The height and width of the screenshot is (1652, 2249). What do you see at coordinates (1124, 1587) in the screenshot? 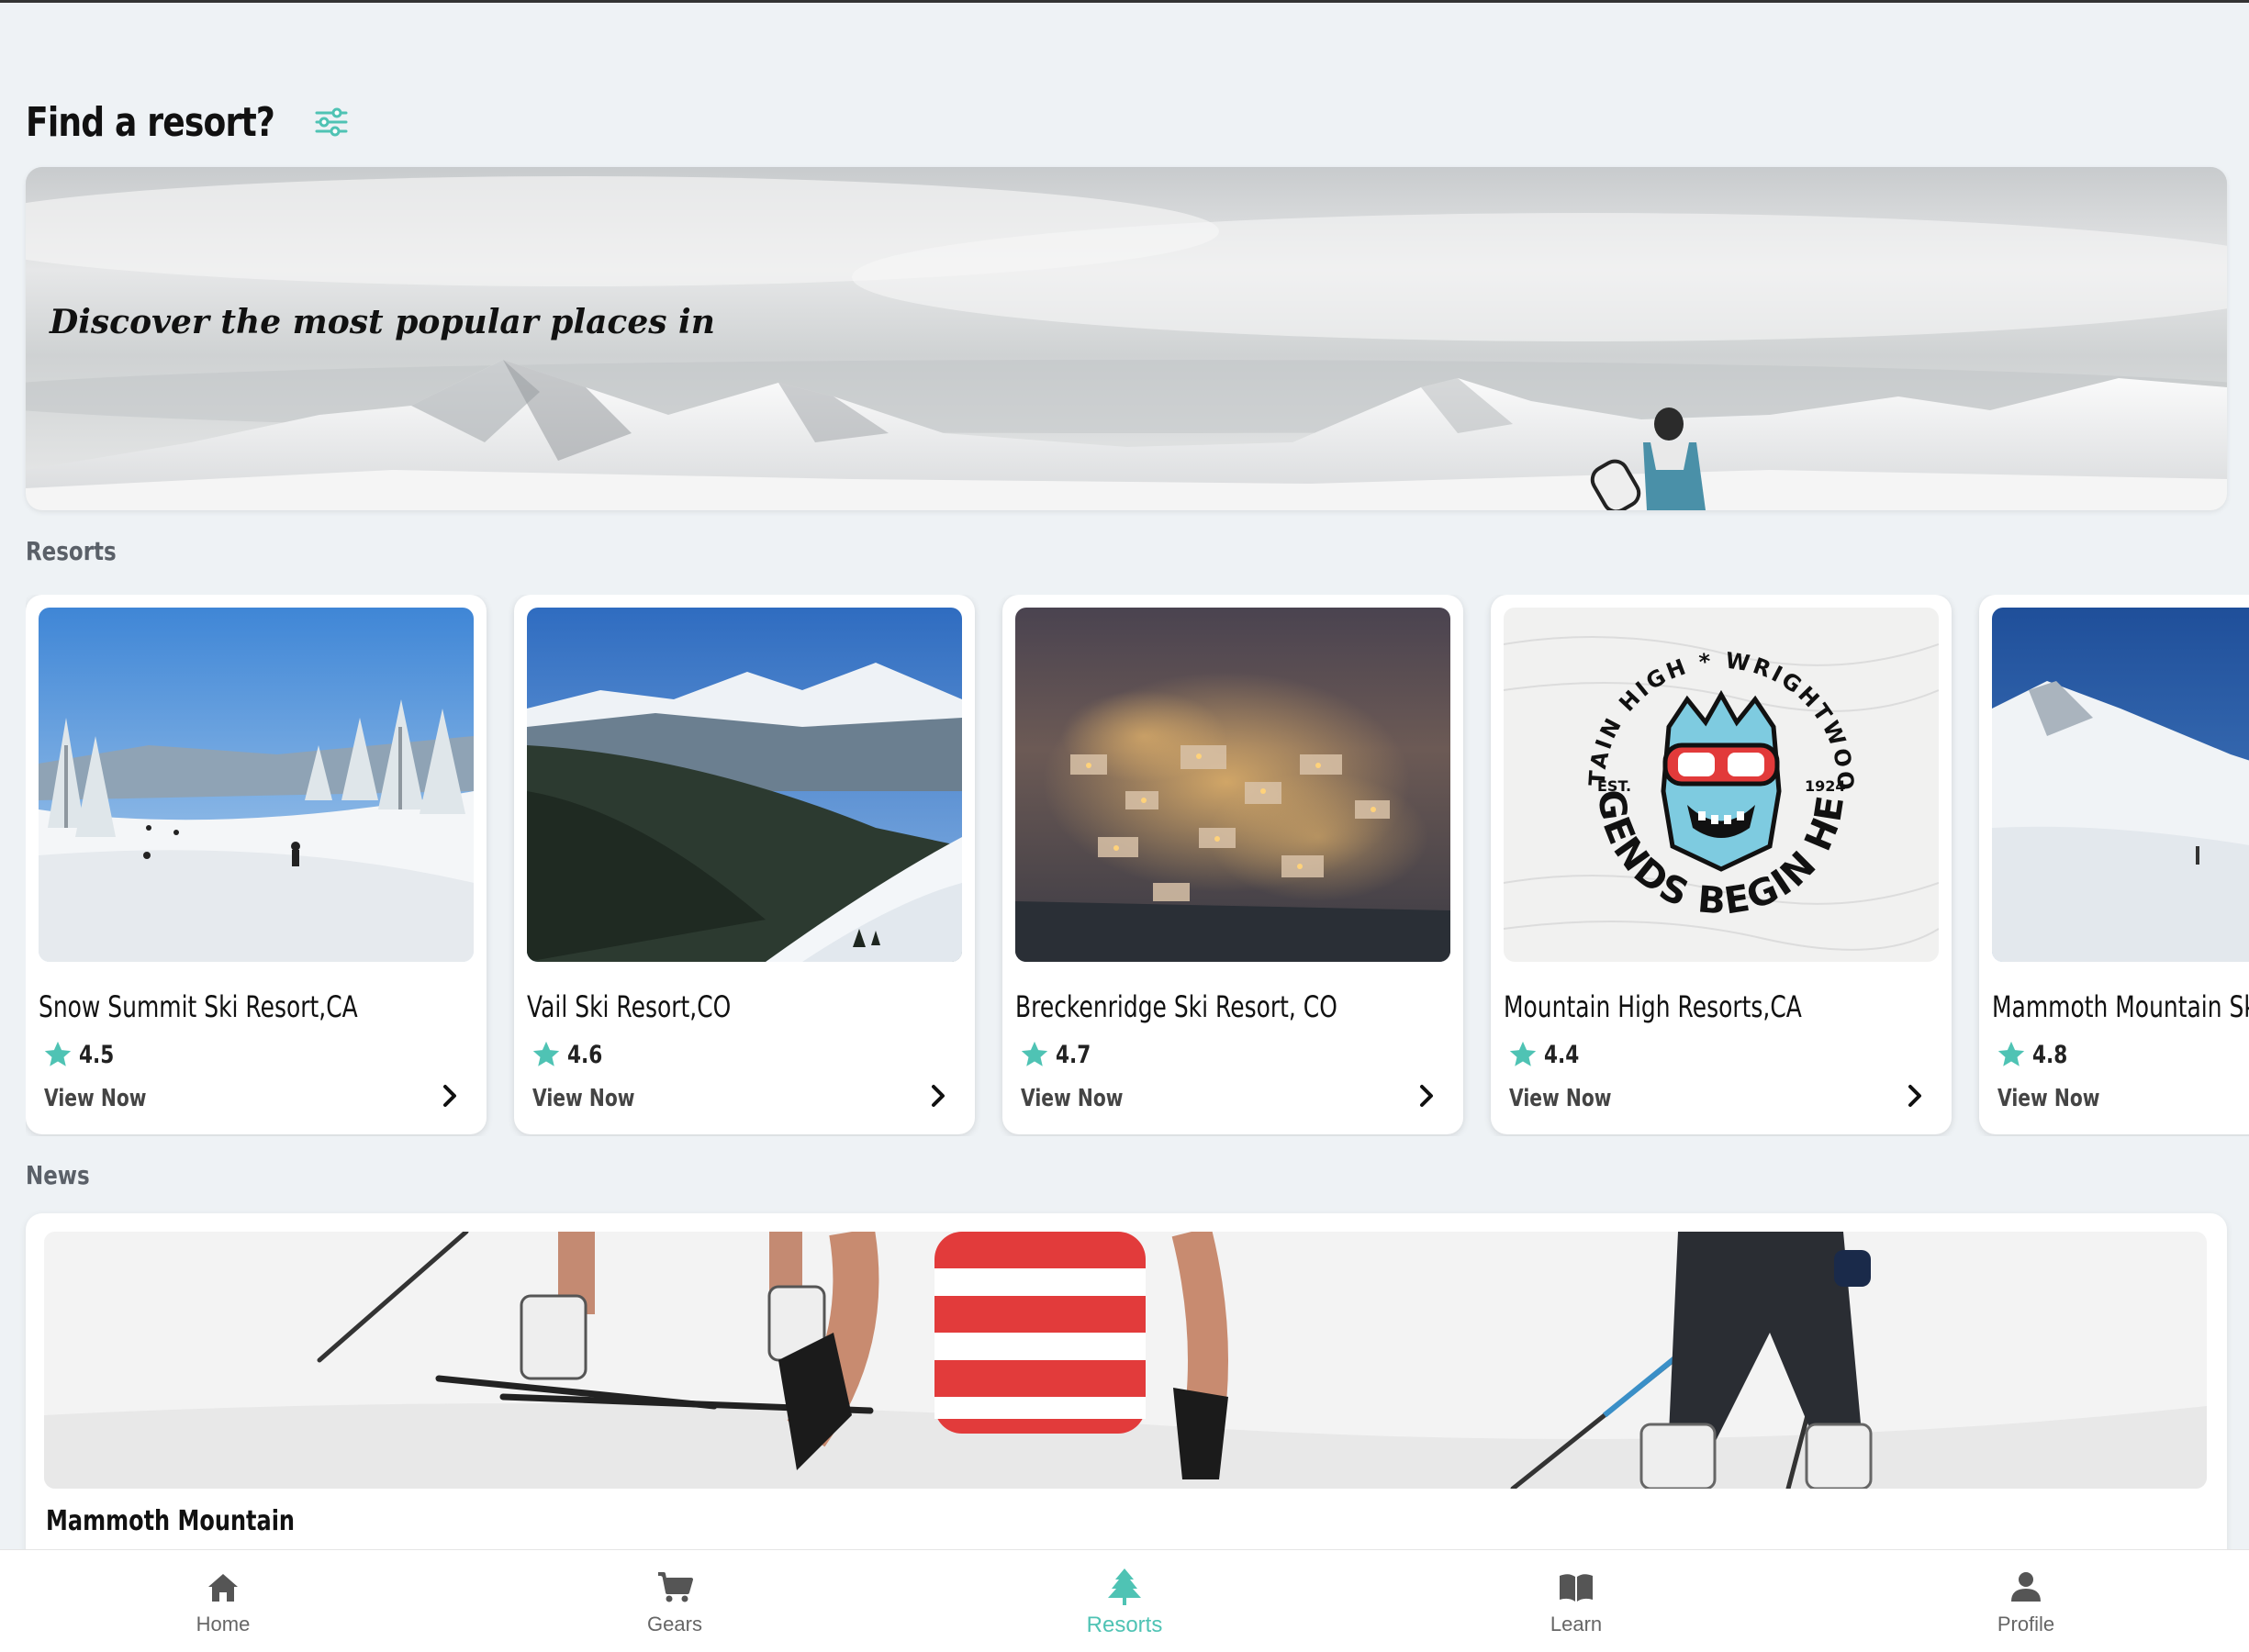
I see `tree-icon` at bounding box center [1124, 1587].